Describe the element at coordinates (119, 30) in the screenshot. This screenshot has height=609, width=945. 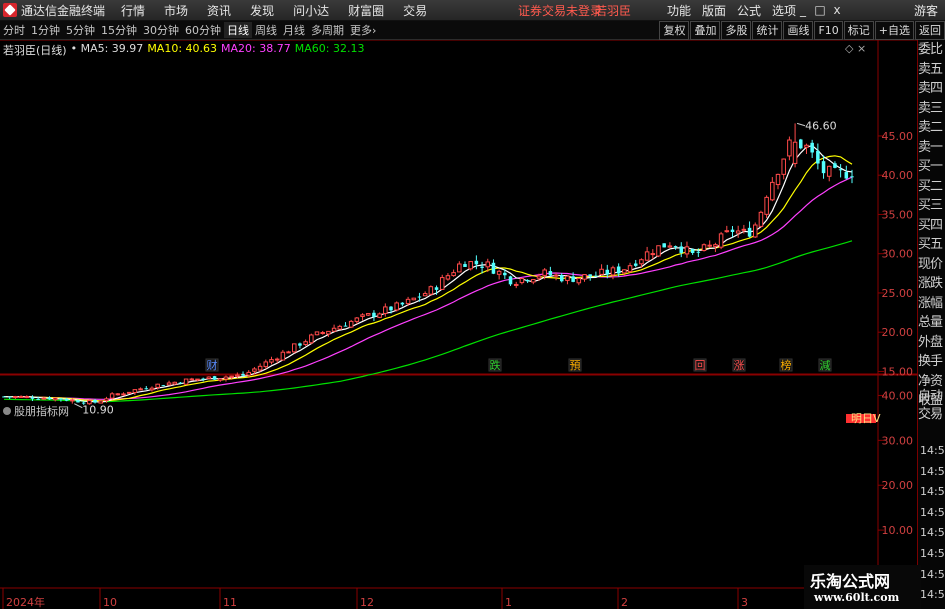
I see `tab-15min: 15分钟` at that location.